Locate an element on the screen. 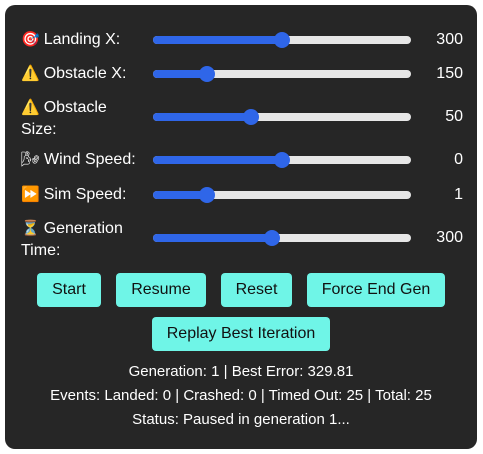 The width and height of the screenshot is (483, 454). generation-time-value: 300 is located at coordinates (449, 237).